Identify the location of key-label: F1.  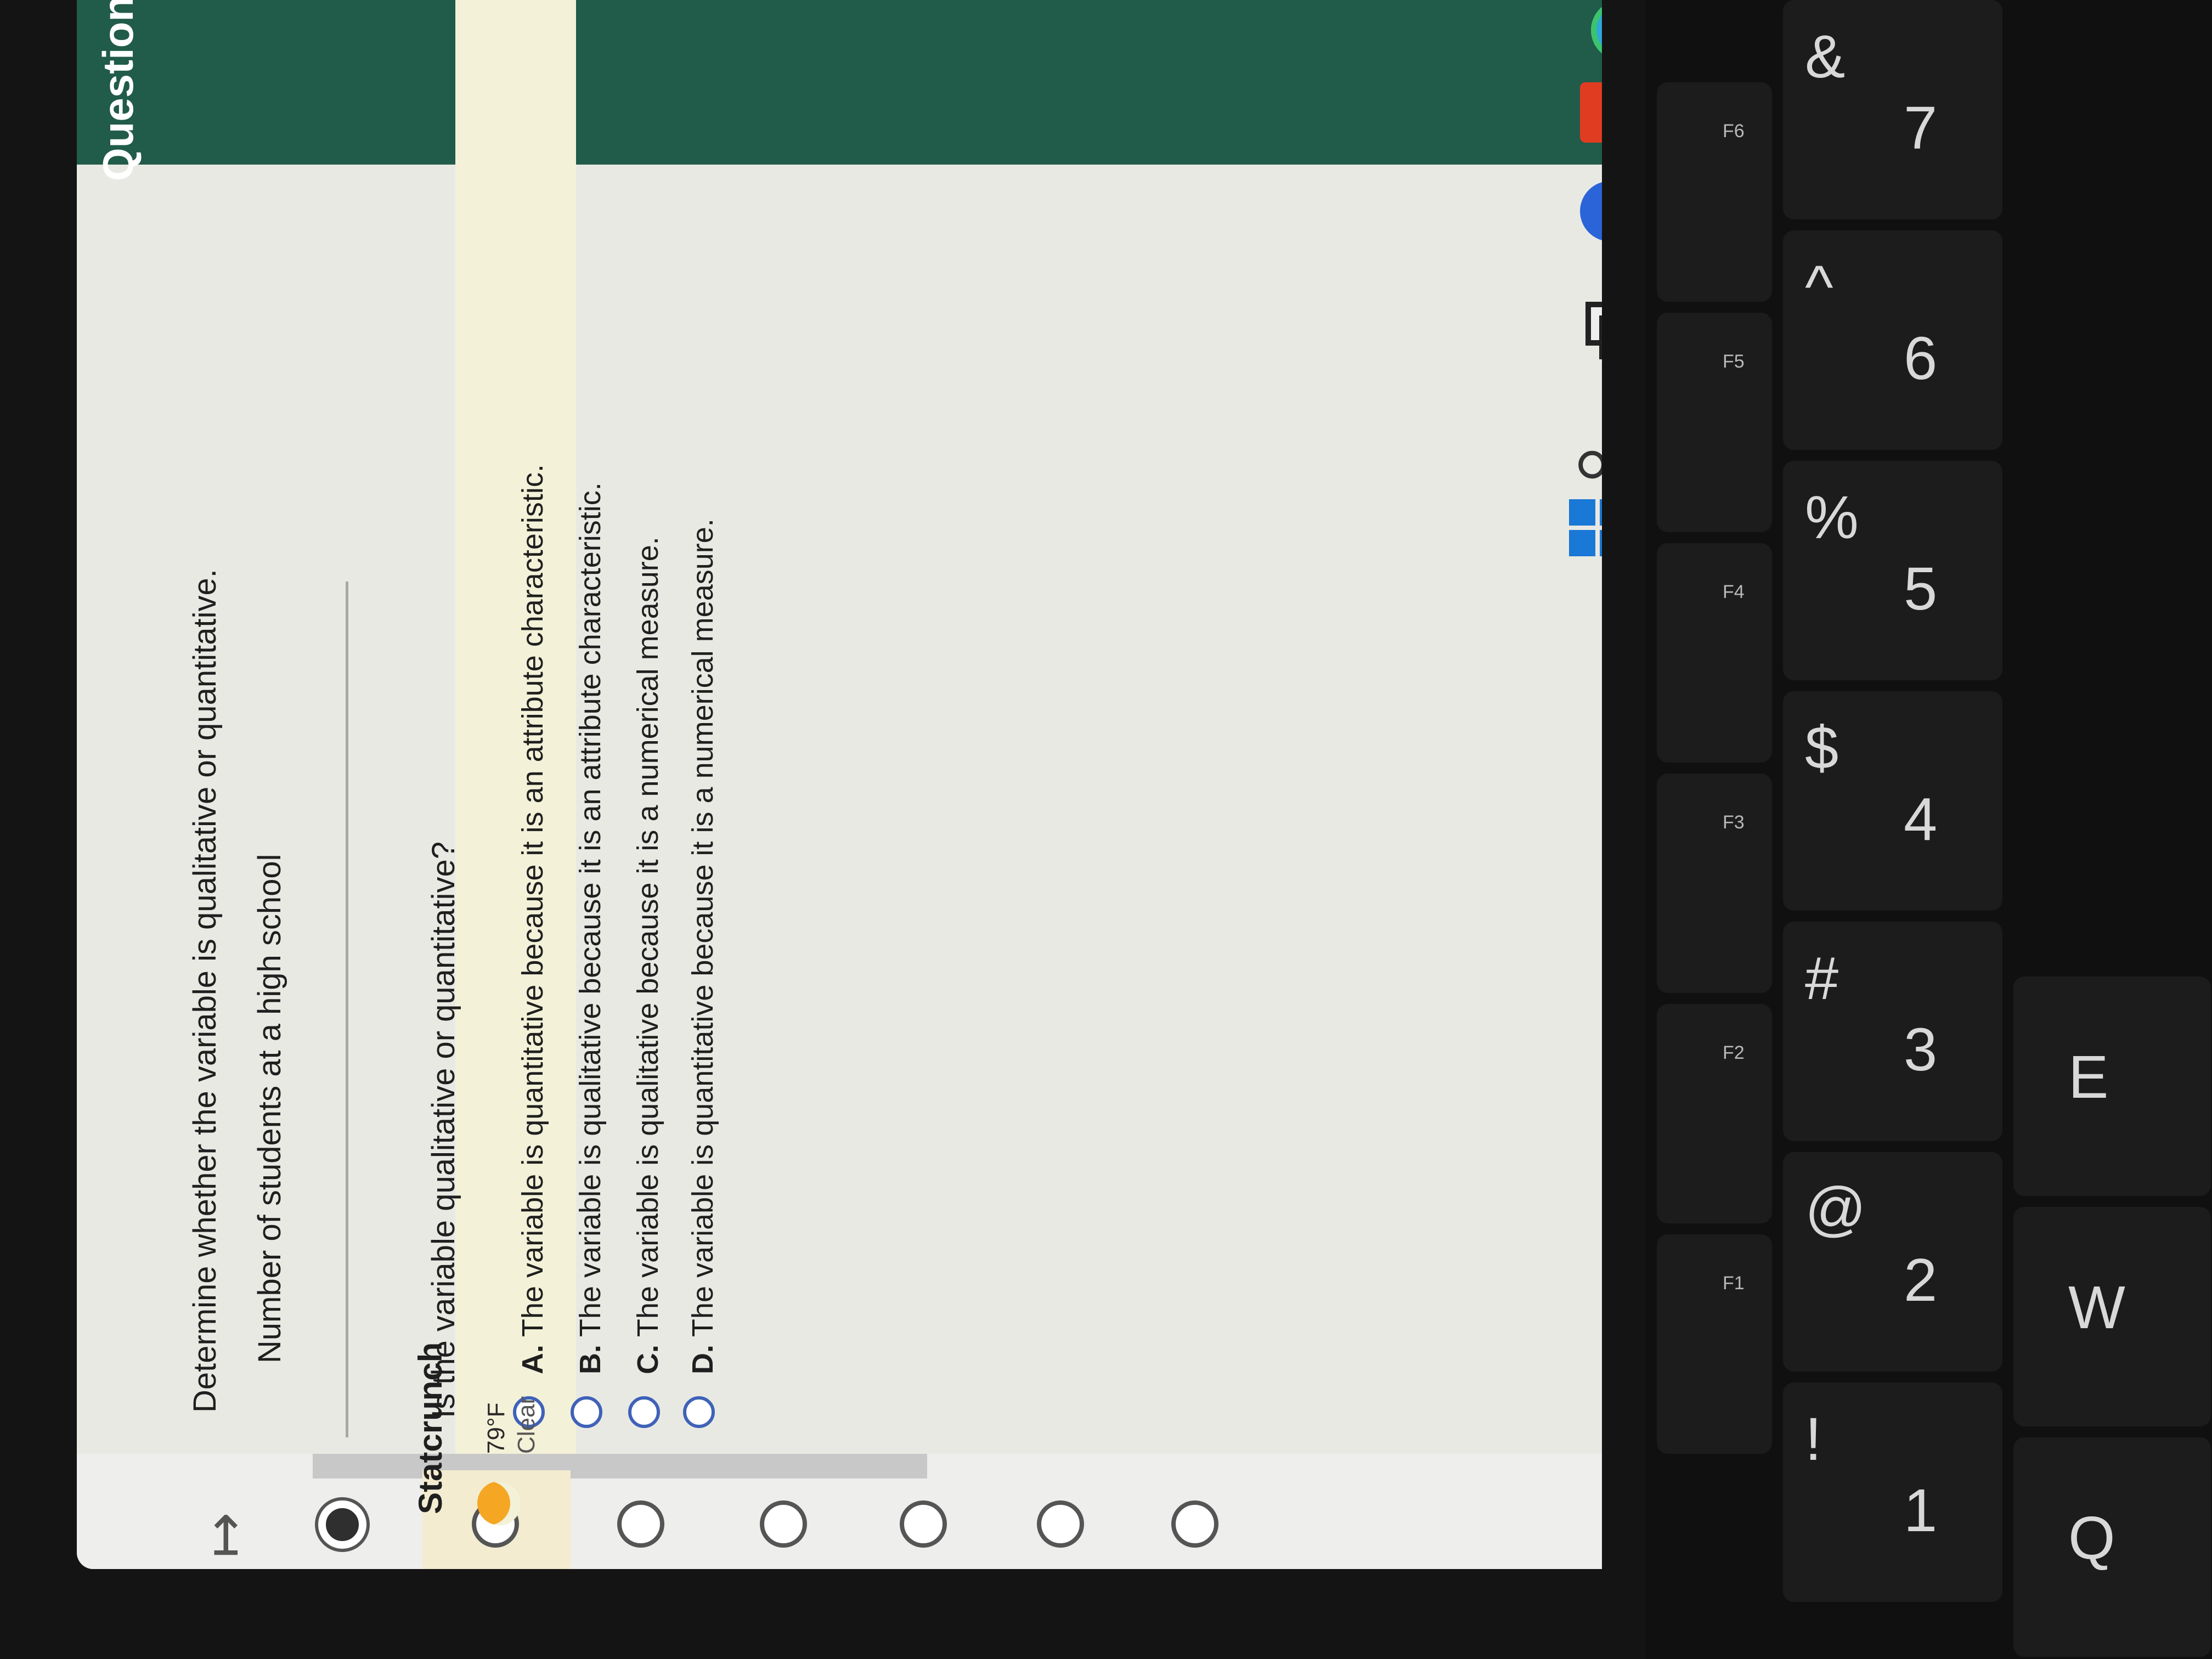
(1734, 1283).